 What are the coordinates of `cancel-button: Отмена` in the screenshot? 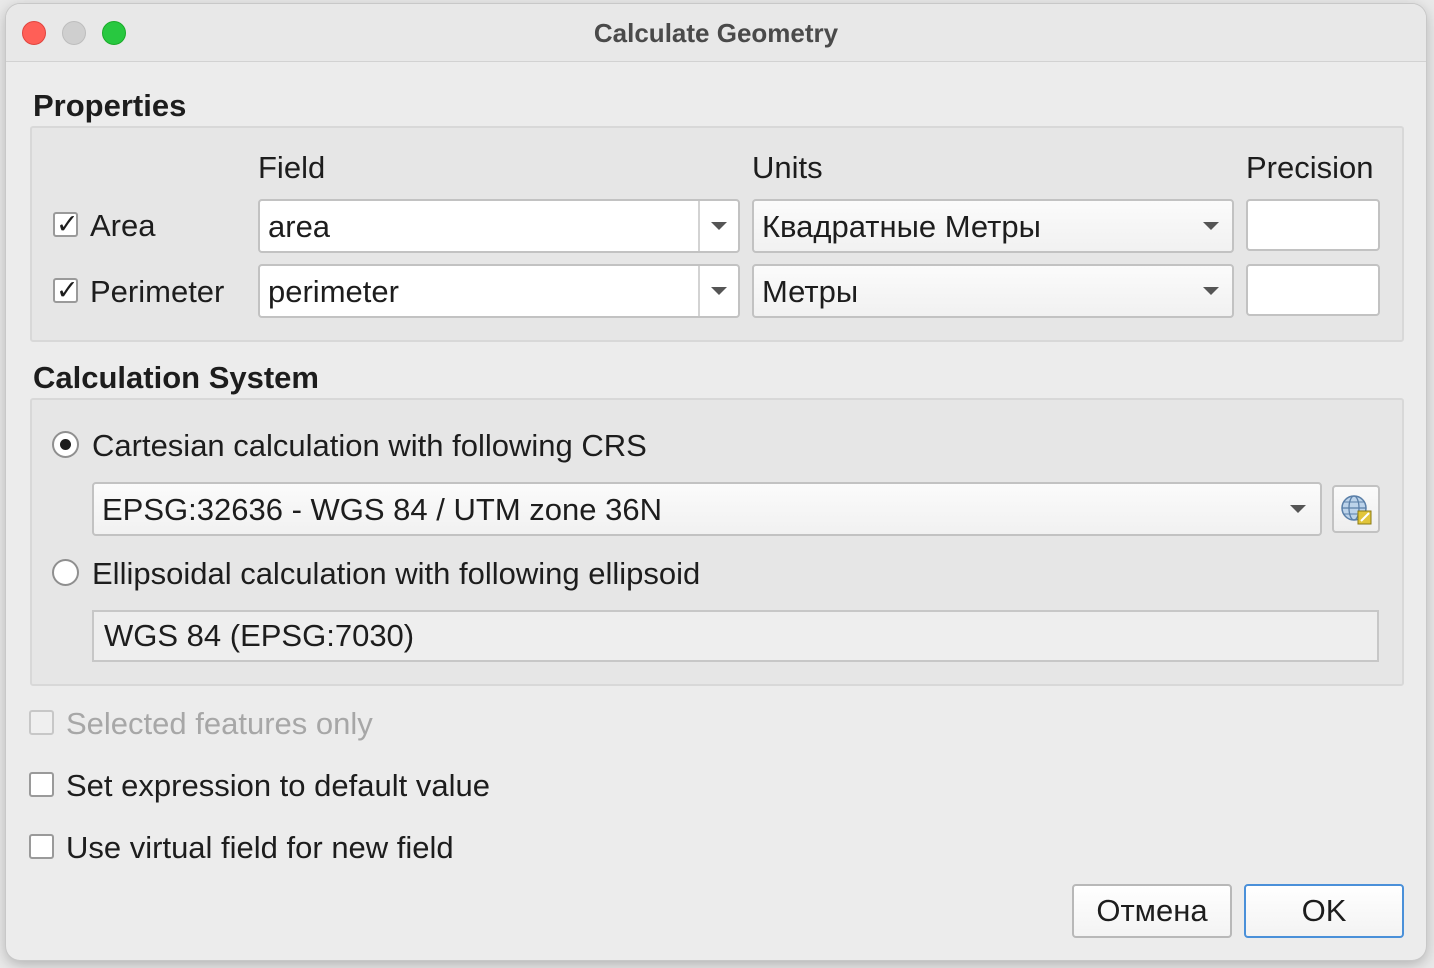 It's located at (1152, 911).